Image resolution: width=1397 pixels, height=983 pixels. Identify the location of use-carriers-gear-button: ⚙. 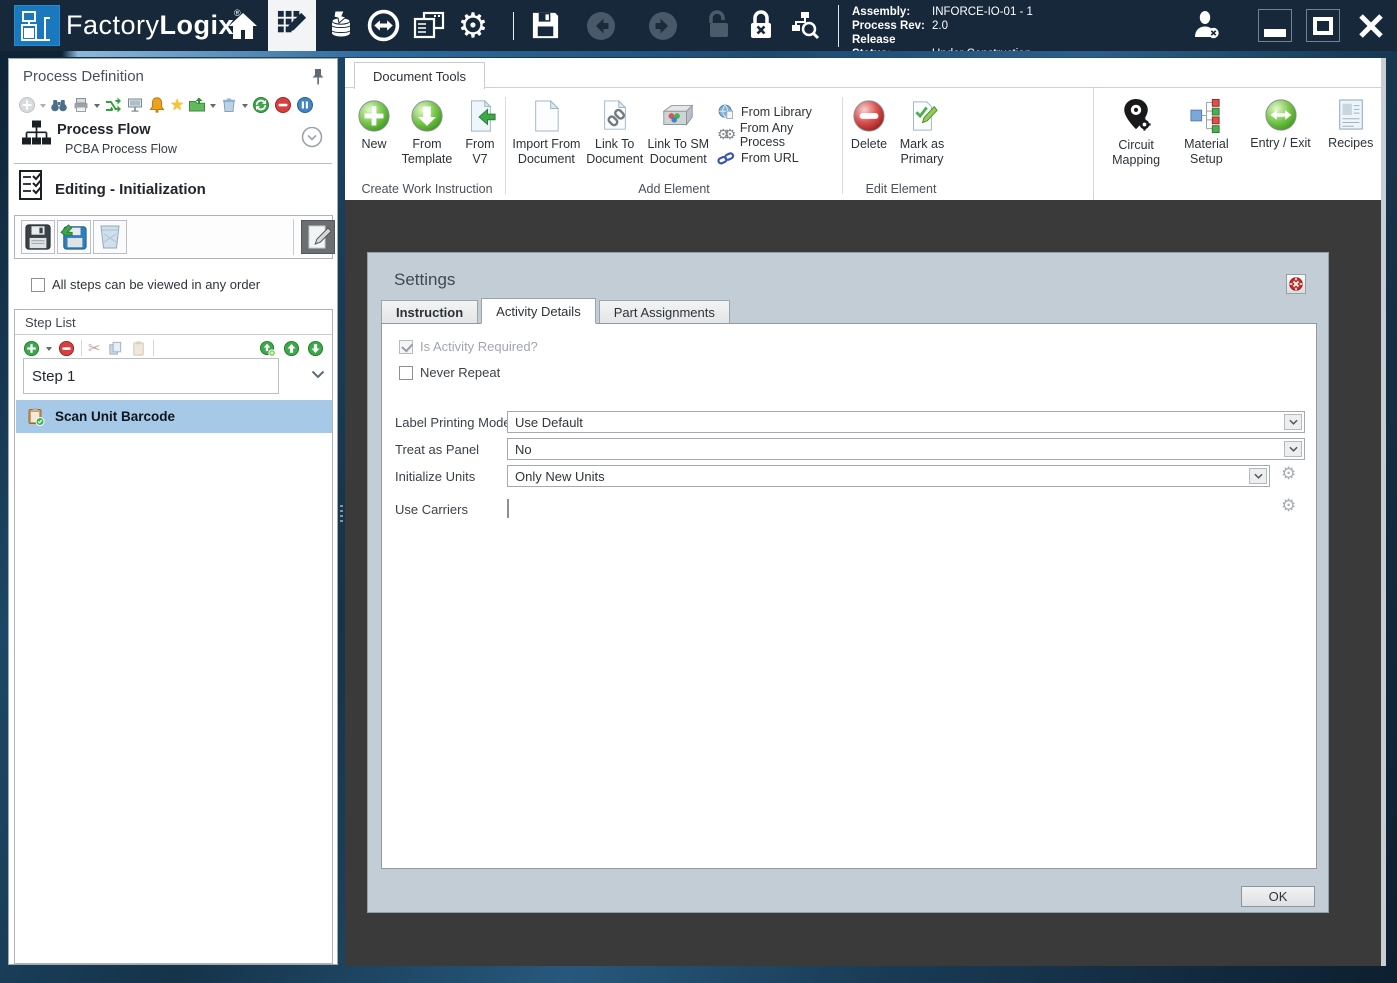
(1288, 506).